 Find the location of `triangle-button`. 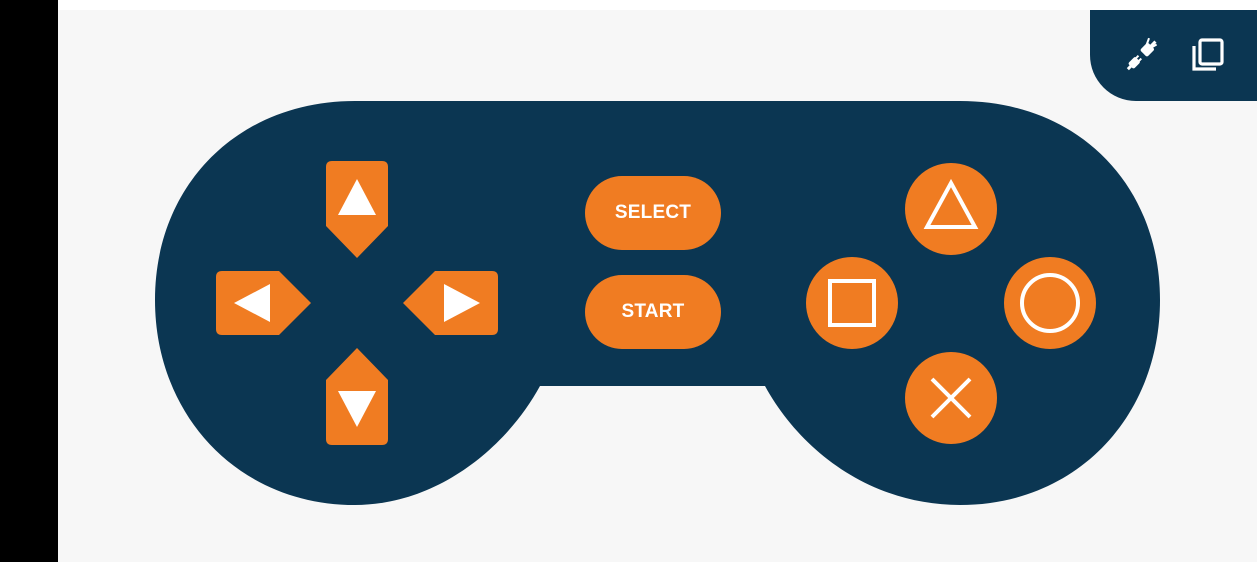

triangle-button is located at coordinates (951, 209).